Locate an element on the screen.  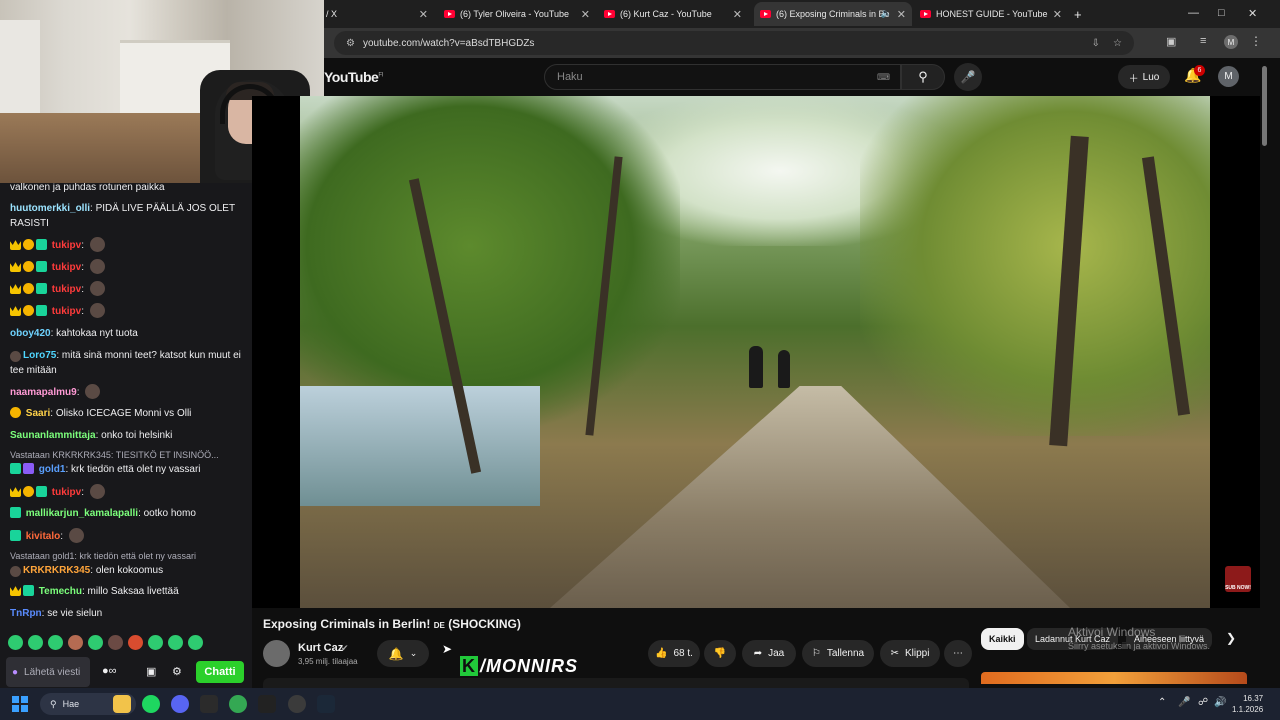
obs-icon is located at coordinates (267, 704).